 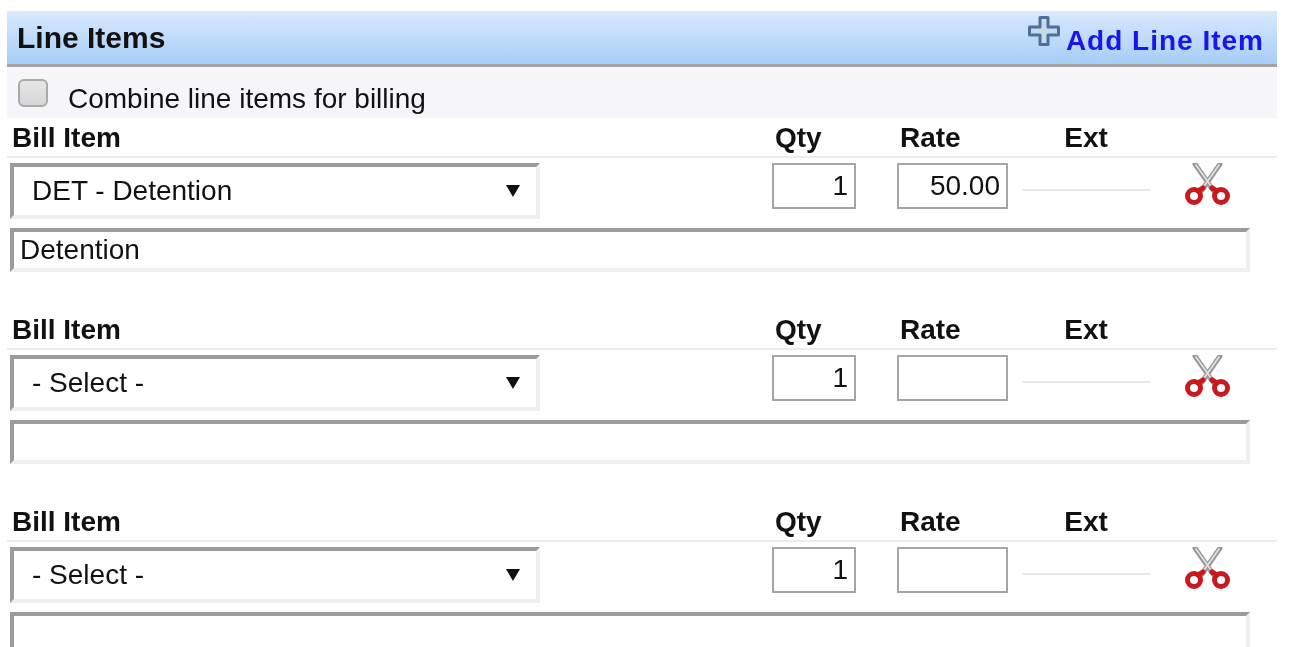 What do you see at coordinates (630, 250) in the screenshot?
I see `description-field: Detention` at bounding box center [630, 250].